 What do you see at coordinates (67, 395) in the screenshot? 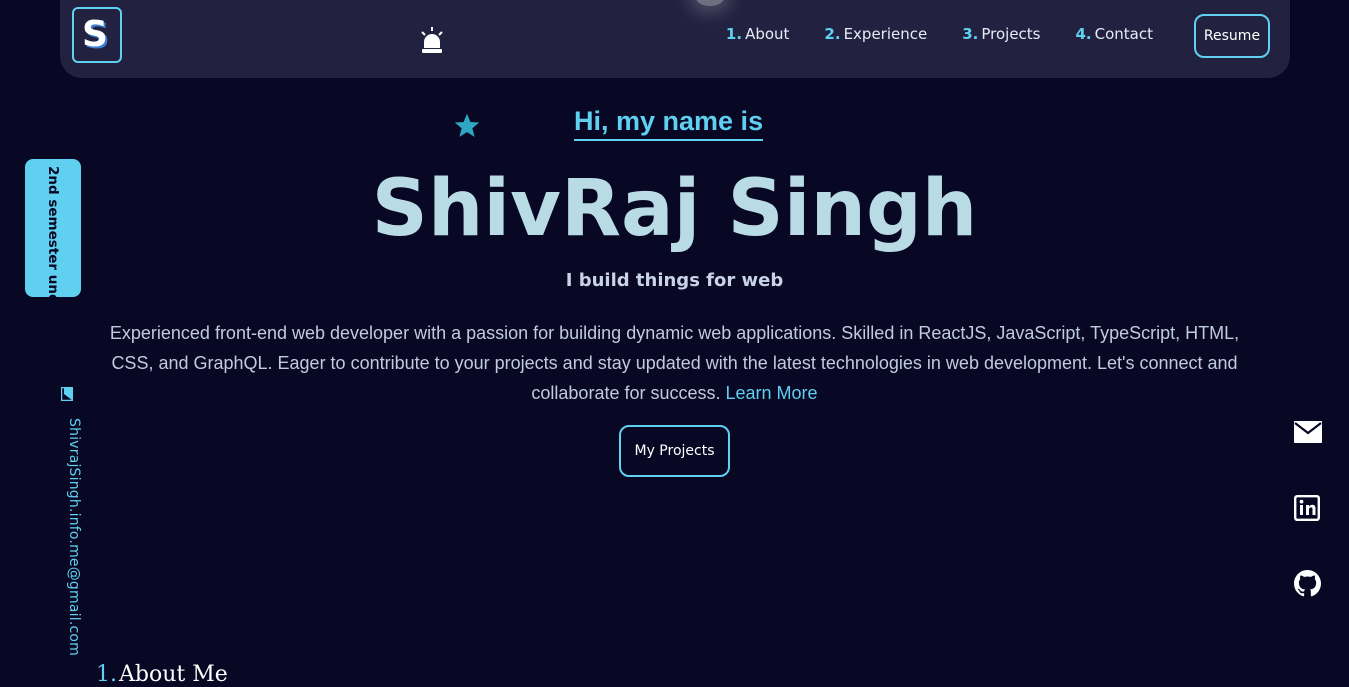
I see `bookmark-icon` at bounding box center [67, 395].